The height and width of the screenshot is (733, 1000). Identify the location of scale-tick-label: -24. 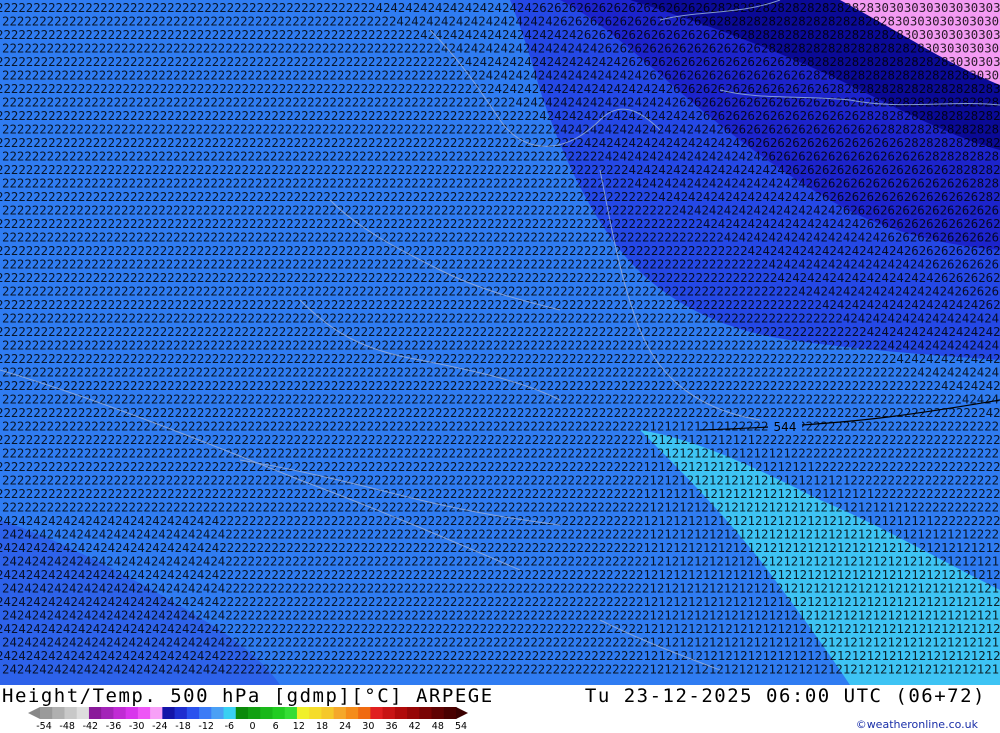
(160, 726).